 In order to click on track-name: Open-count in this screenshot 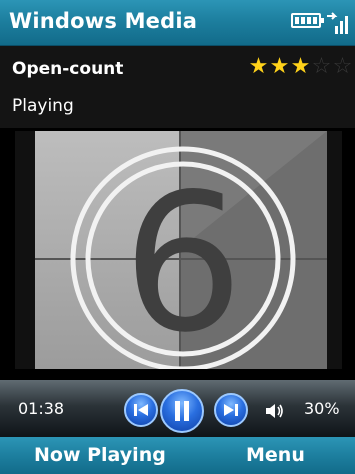, I will do `click(68, 69)`.